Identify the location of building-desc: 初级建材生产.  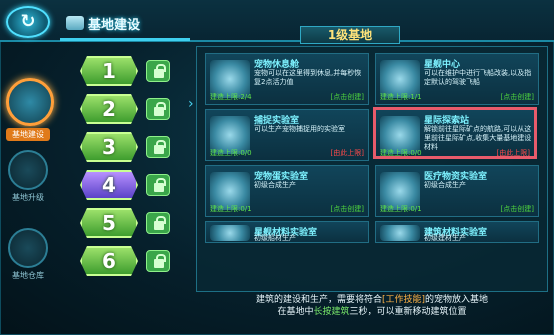
(445, 238).